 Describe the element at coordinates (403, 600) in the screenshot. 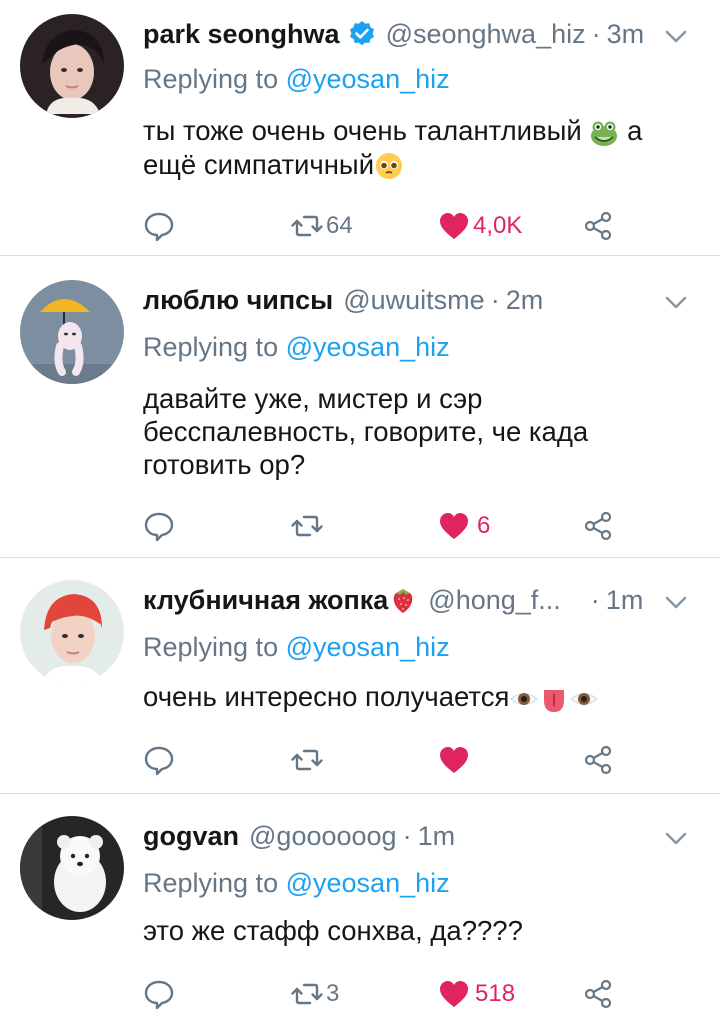

I see `strawberry-icon` at that location.